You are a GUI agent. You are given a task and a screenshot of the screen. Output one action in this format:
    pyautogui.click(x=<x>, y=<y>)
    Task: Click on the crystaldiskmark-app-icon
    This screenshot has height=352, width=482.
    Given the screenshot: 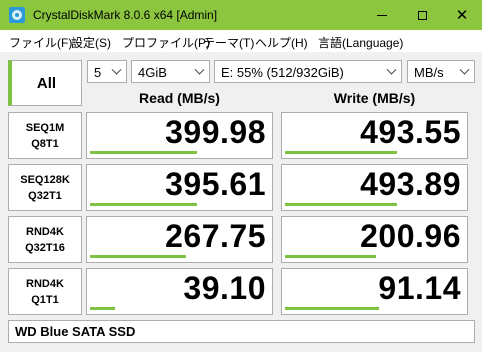 What is the action you would take?
    pyautogui.click(x=17, y=15)
    